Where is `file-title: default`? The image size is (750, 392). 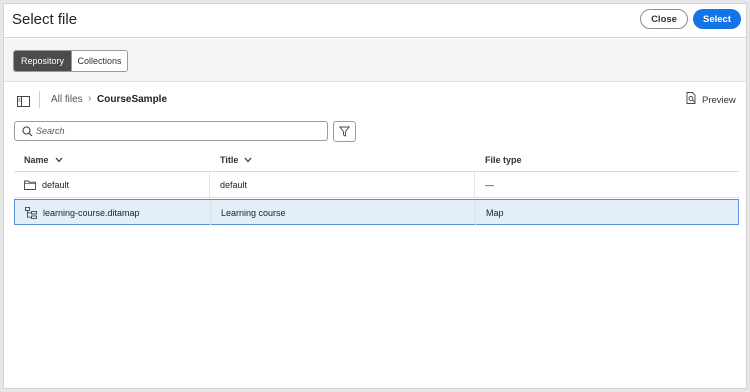 file-title: default is located at coordinates (234, 184).